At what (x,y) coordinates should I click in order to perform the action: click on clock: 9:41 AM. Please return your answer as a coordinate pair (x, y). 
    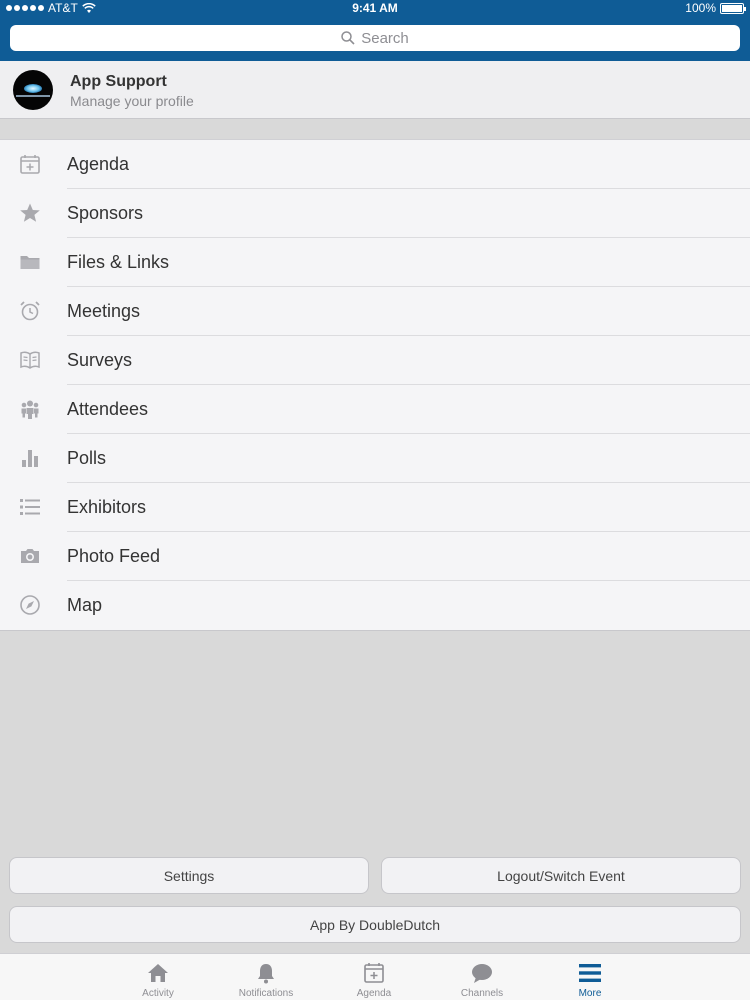
    Looking at the image, I should click on (375, 8).